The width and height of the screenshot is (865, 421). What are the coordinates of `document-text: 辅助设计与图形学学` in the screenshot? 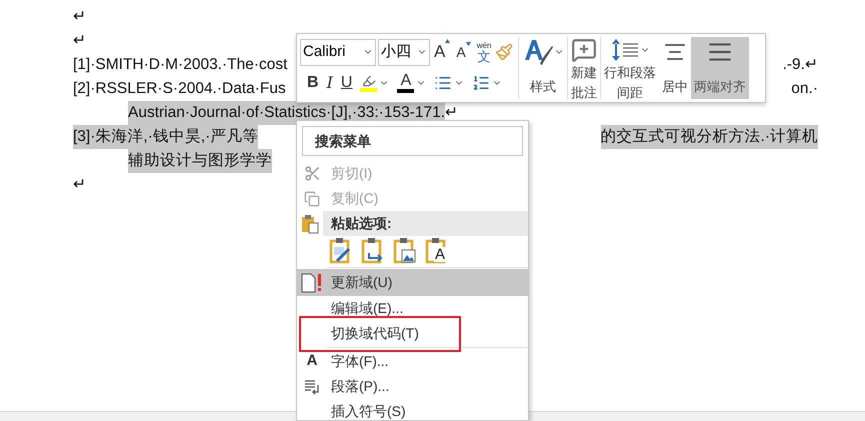 It's located at (200, 161).